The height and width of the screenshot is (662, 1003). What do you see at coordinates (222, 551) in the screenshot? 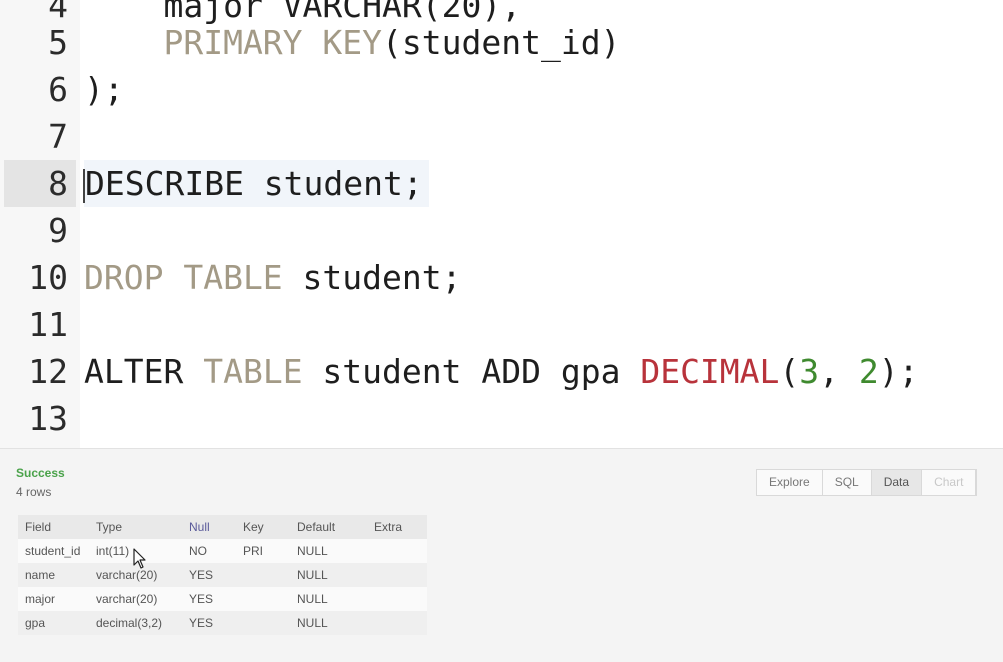
I see `table-row: student_id int(11) NO PRI NULL` at bounding box center [222, 551].